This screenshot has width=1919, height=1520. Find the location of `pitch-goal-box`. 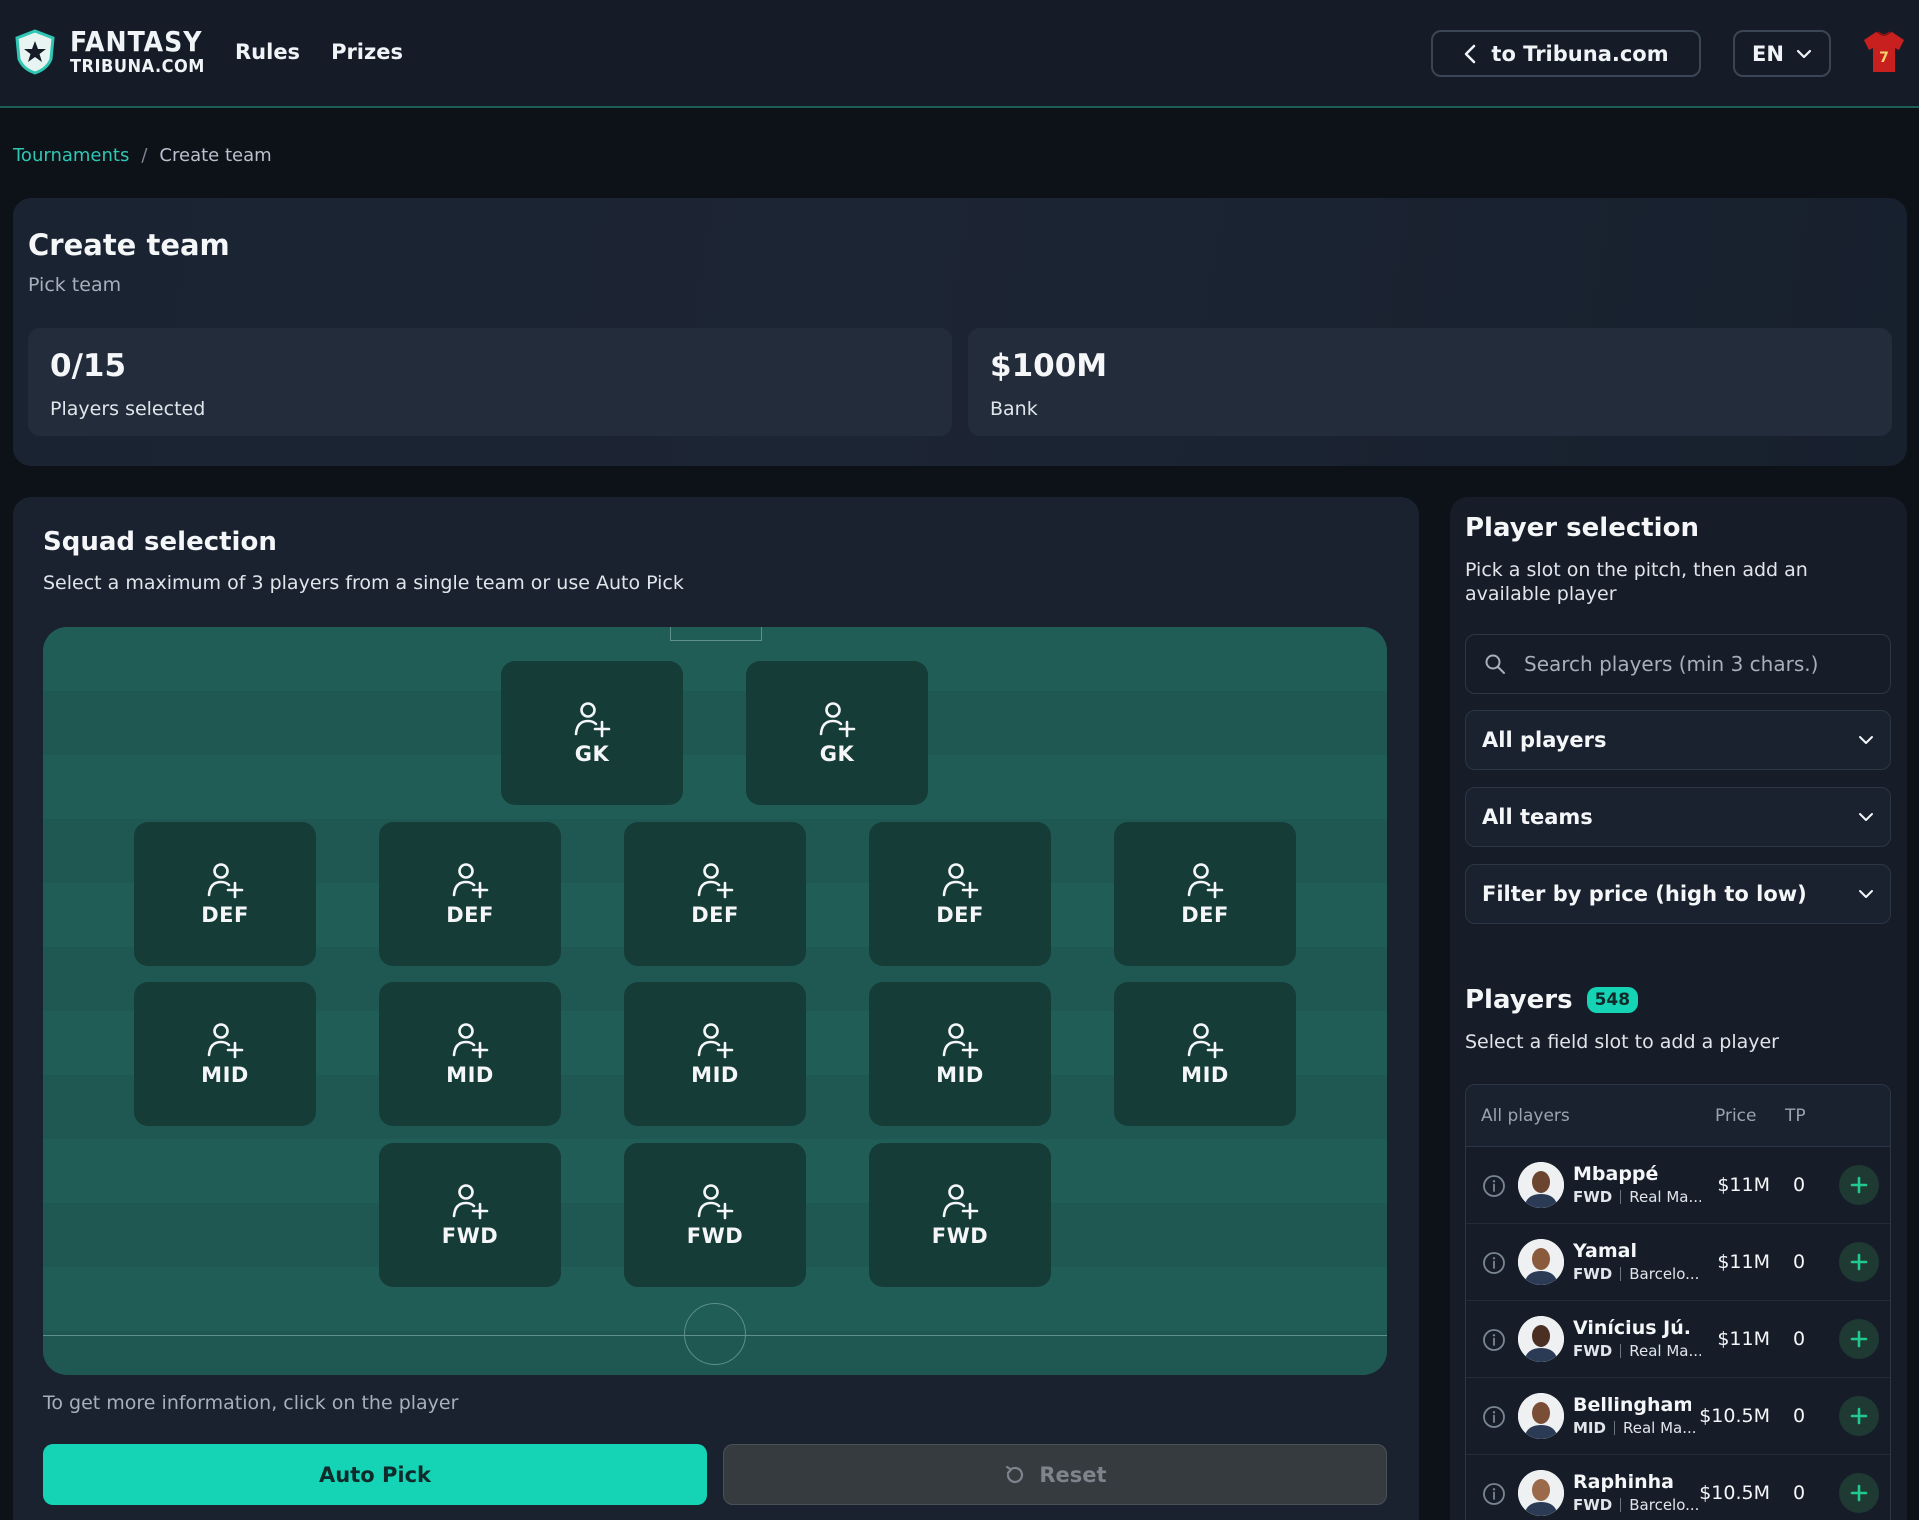

pitch-goal-box is located at coordinates (716, 634).